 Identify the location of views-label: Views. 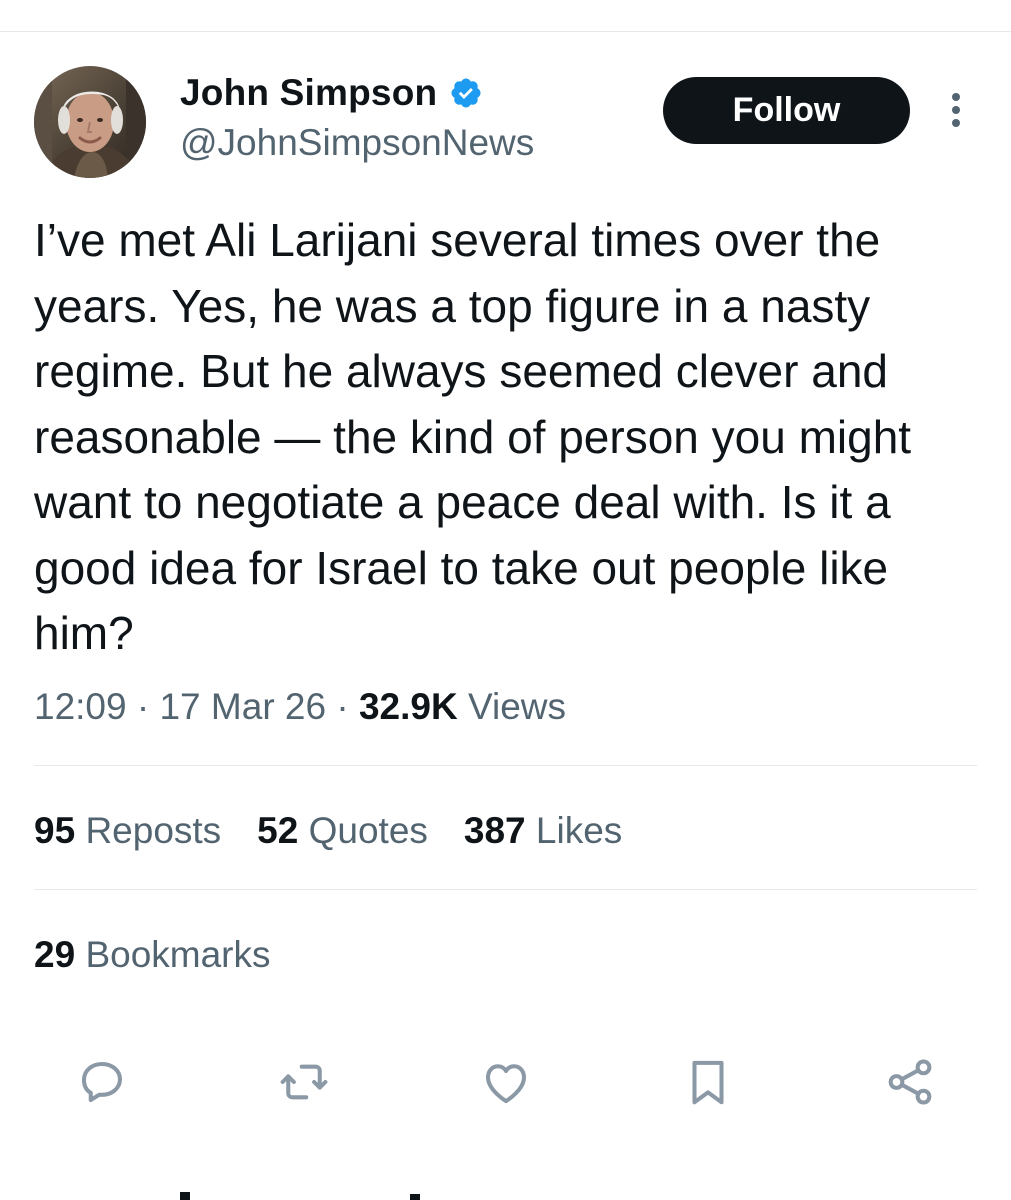
(517, 706).